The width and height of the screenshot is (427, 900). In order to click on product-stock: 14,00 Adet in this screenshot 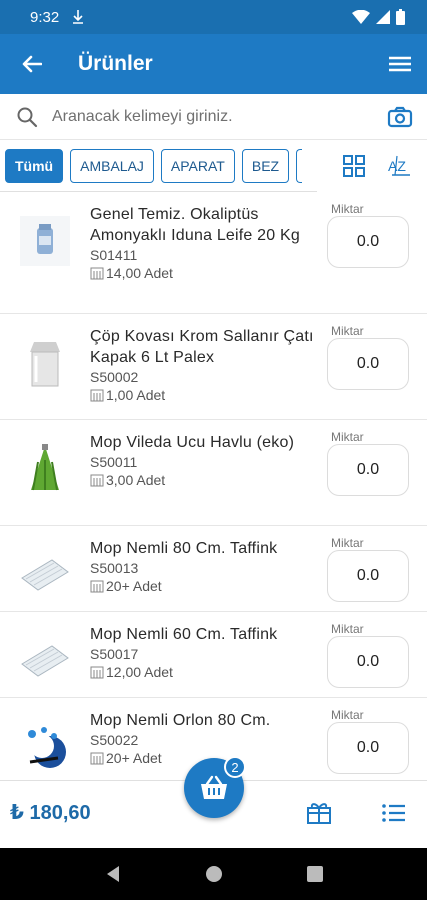, I will do `click(139, 273)`.